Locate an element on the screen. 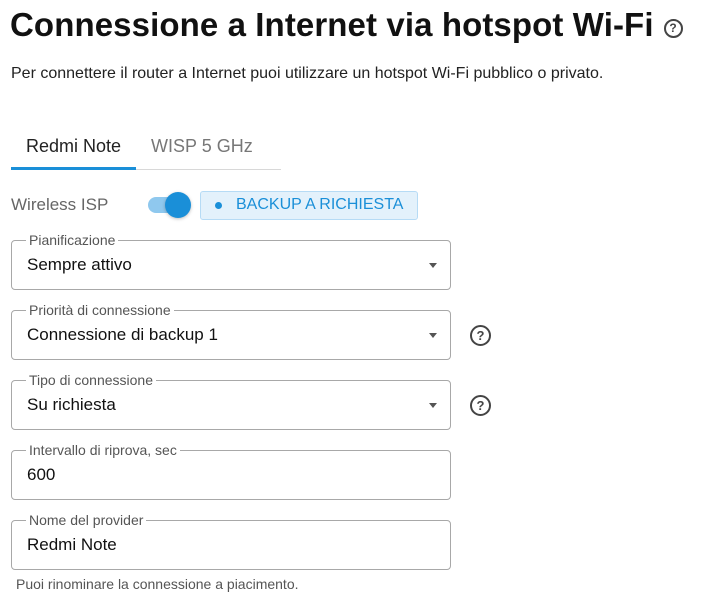 This screenshot has height=605, width=701. wireless-isp-toggle is located at coordinates (170, 205).